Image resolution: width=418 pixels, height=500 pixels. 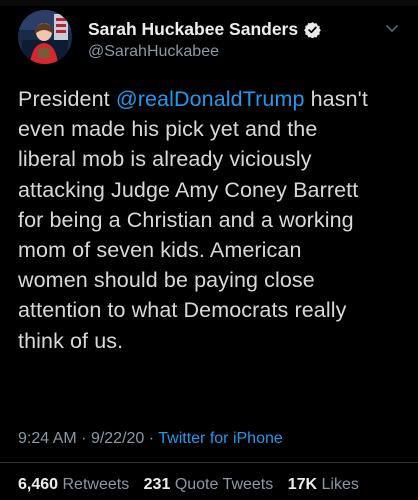 I want to click on tweet-line: attacking Judge Amy Coney Barrett, so click(x=188, y=189).